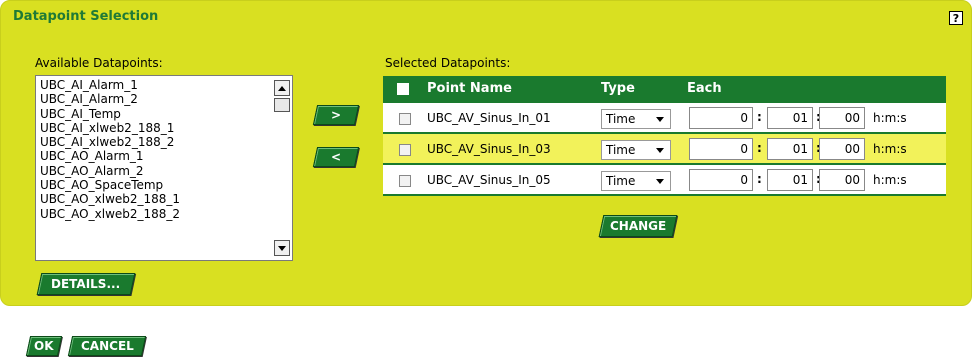 Image resolution: width=980 pixels, height=359 pixels. I want to click on list-item: UBC_AO_Alarm_1, so click(156, 156).